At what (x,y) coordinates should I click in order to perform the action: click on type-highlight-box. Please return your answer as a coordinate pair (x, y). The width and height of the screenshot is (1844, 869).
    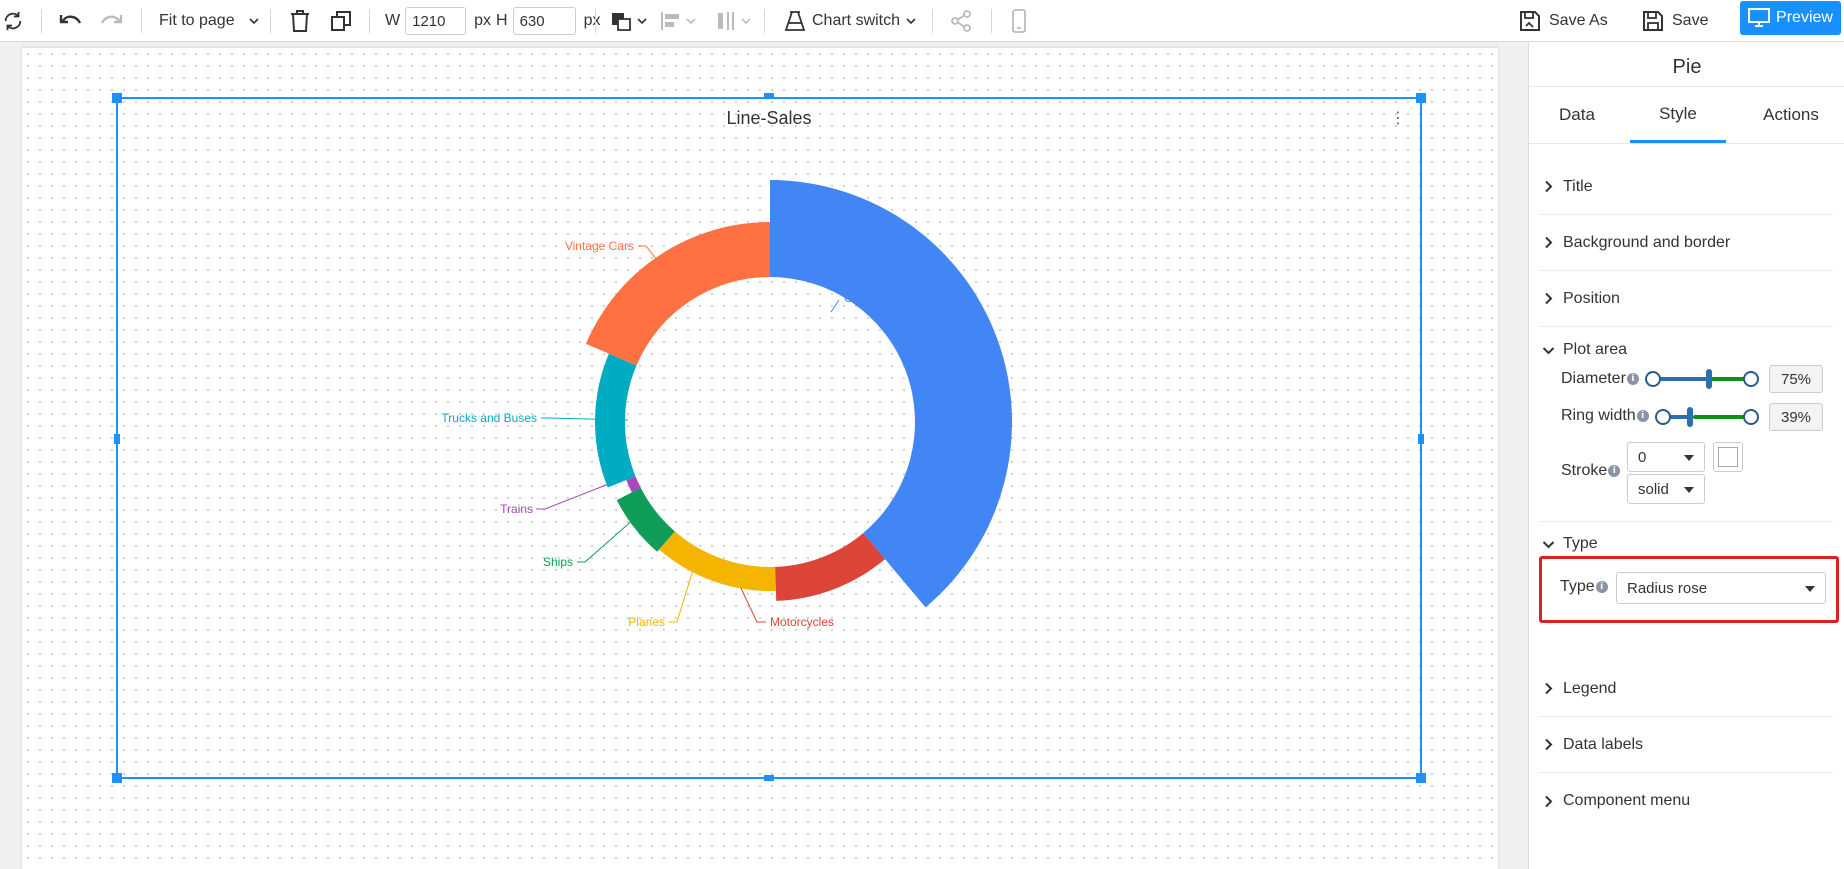
    Looking at the image, I should click on (1689, 589).